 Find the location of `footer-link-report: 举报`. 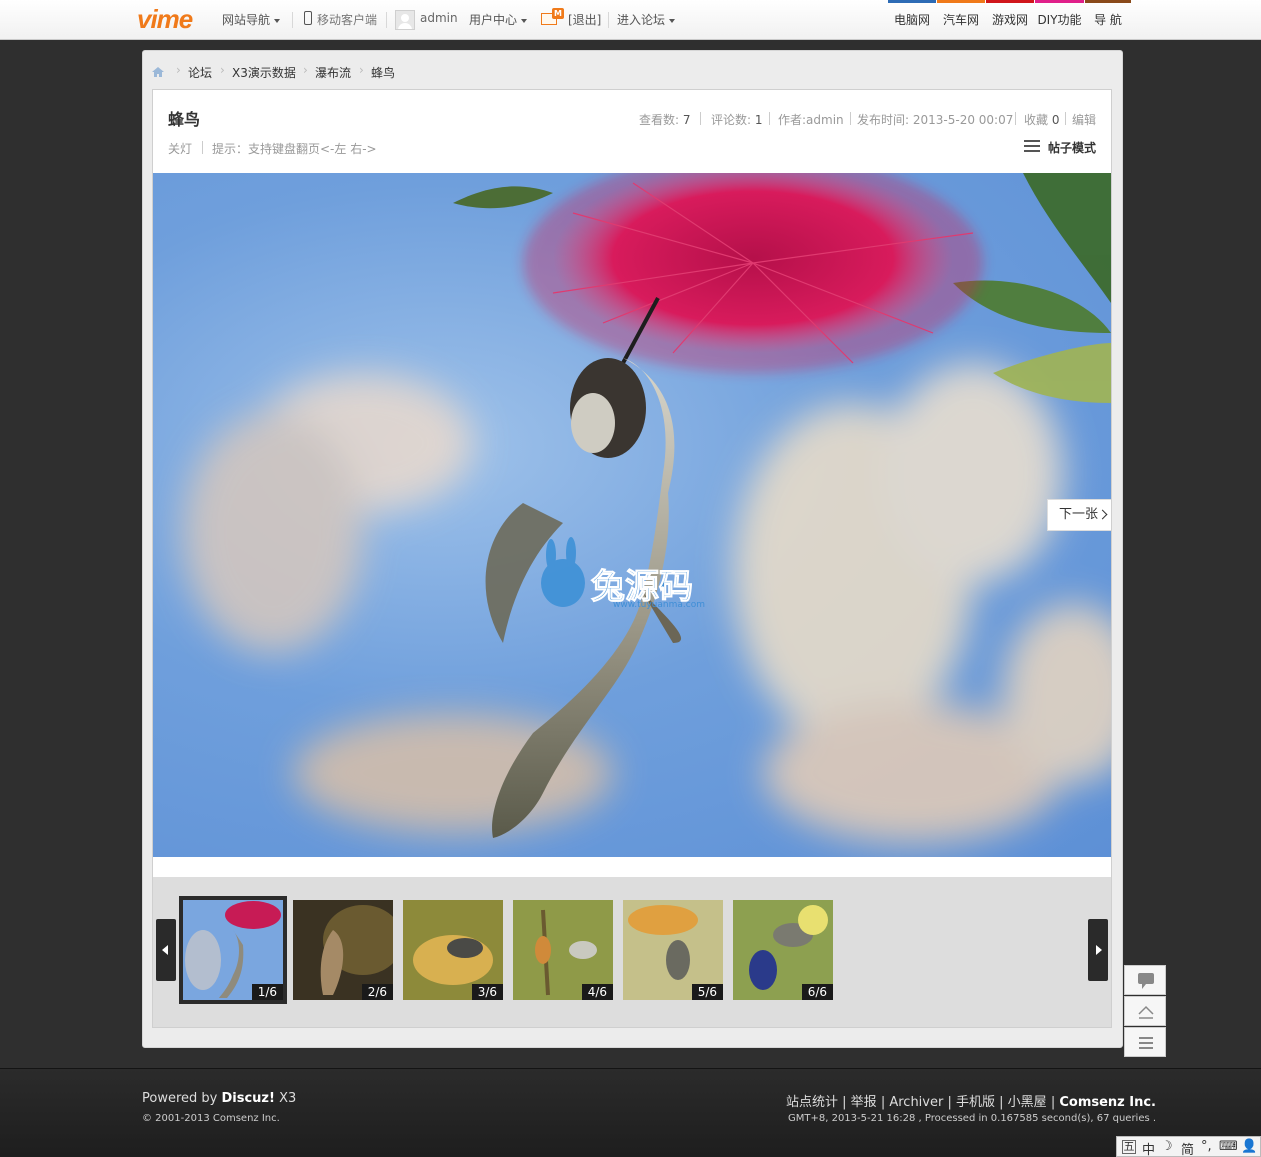

footer-link-report: 举报 is located at coordinates (864, 1102).